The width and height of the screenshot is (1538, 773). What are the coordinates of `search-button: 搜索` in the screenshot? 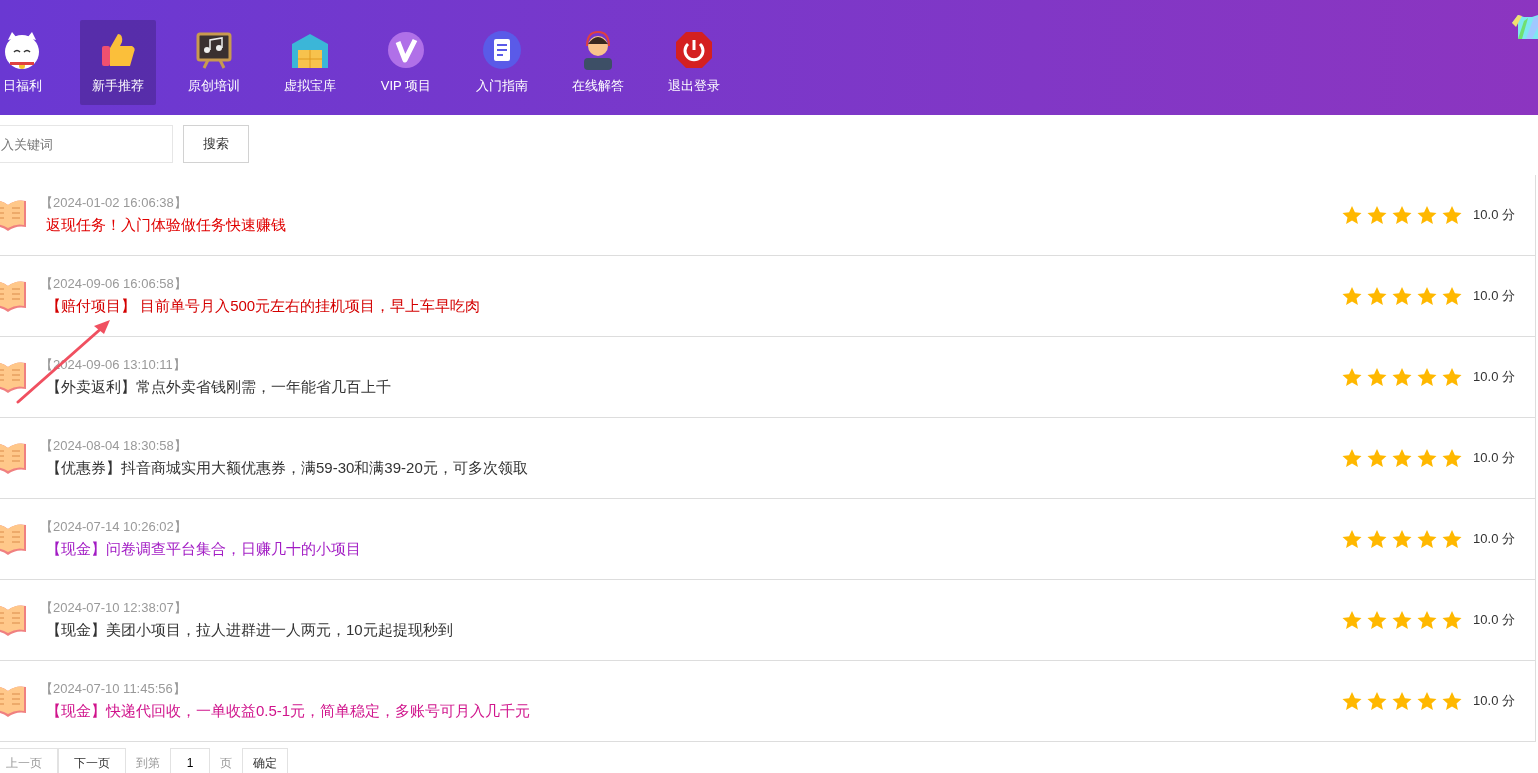 It's located at (216, 144).